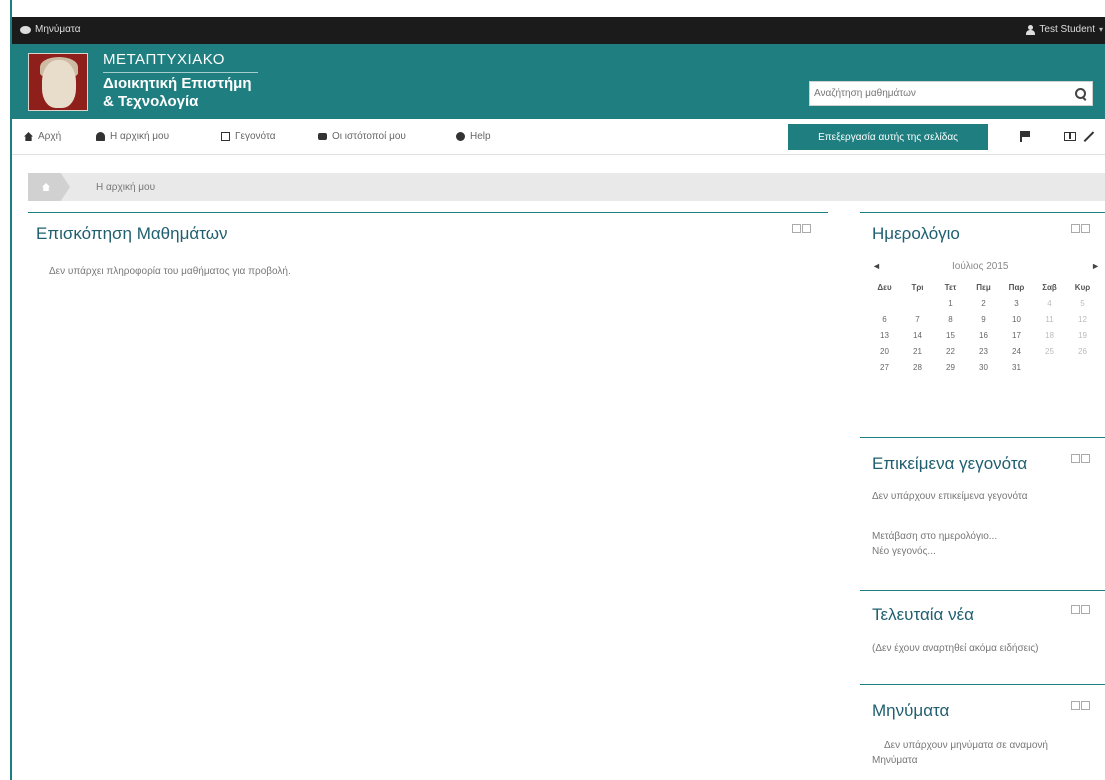 This screenshot has width=1105, height=780. Describe the element at coordinates (917, 367) in the screenshot. I see `calendar-day: 28` at that location.